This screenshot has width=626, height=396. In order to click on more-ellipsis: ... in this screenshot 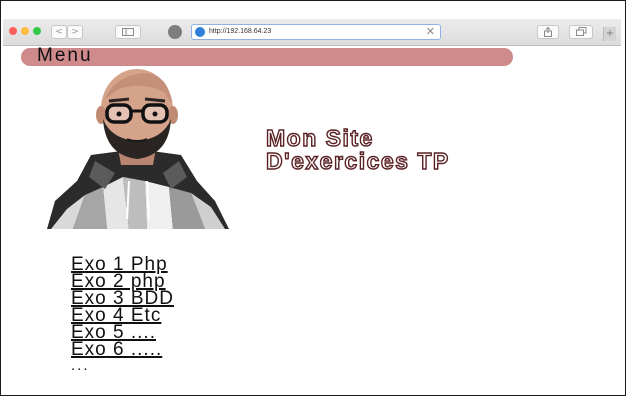, I will do `click(80, 365)`.